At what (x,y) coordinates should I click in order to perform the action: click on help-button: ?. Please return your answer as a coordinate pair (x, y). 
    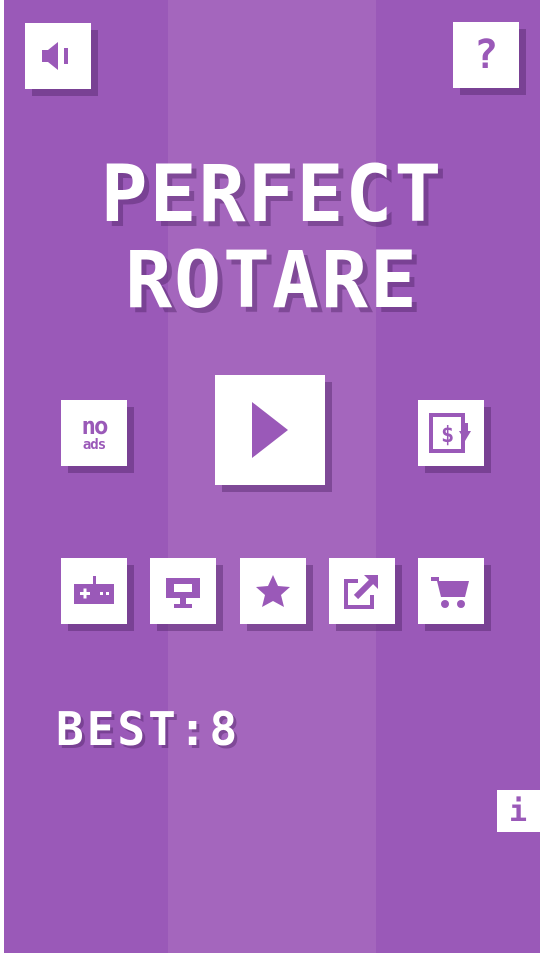
    Looking at the image, I should click on (486, 55).